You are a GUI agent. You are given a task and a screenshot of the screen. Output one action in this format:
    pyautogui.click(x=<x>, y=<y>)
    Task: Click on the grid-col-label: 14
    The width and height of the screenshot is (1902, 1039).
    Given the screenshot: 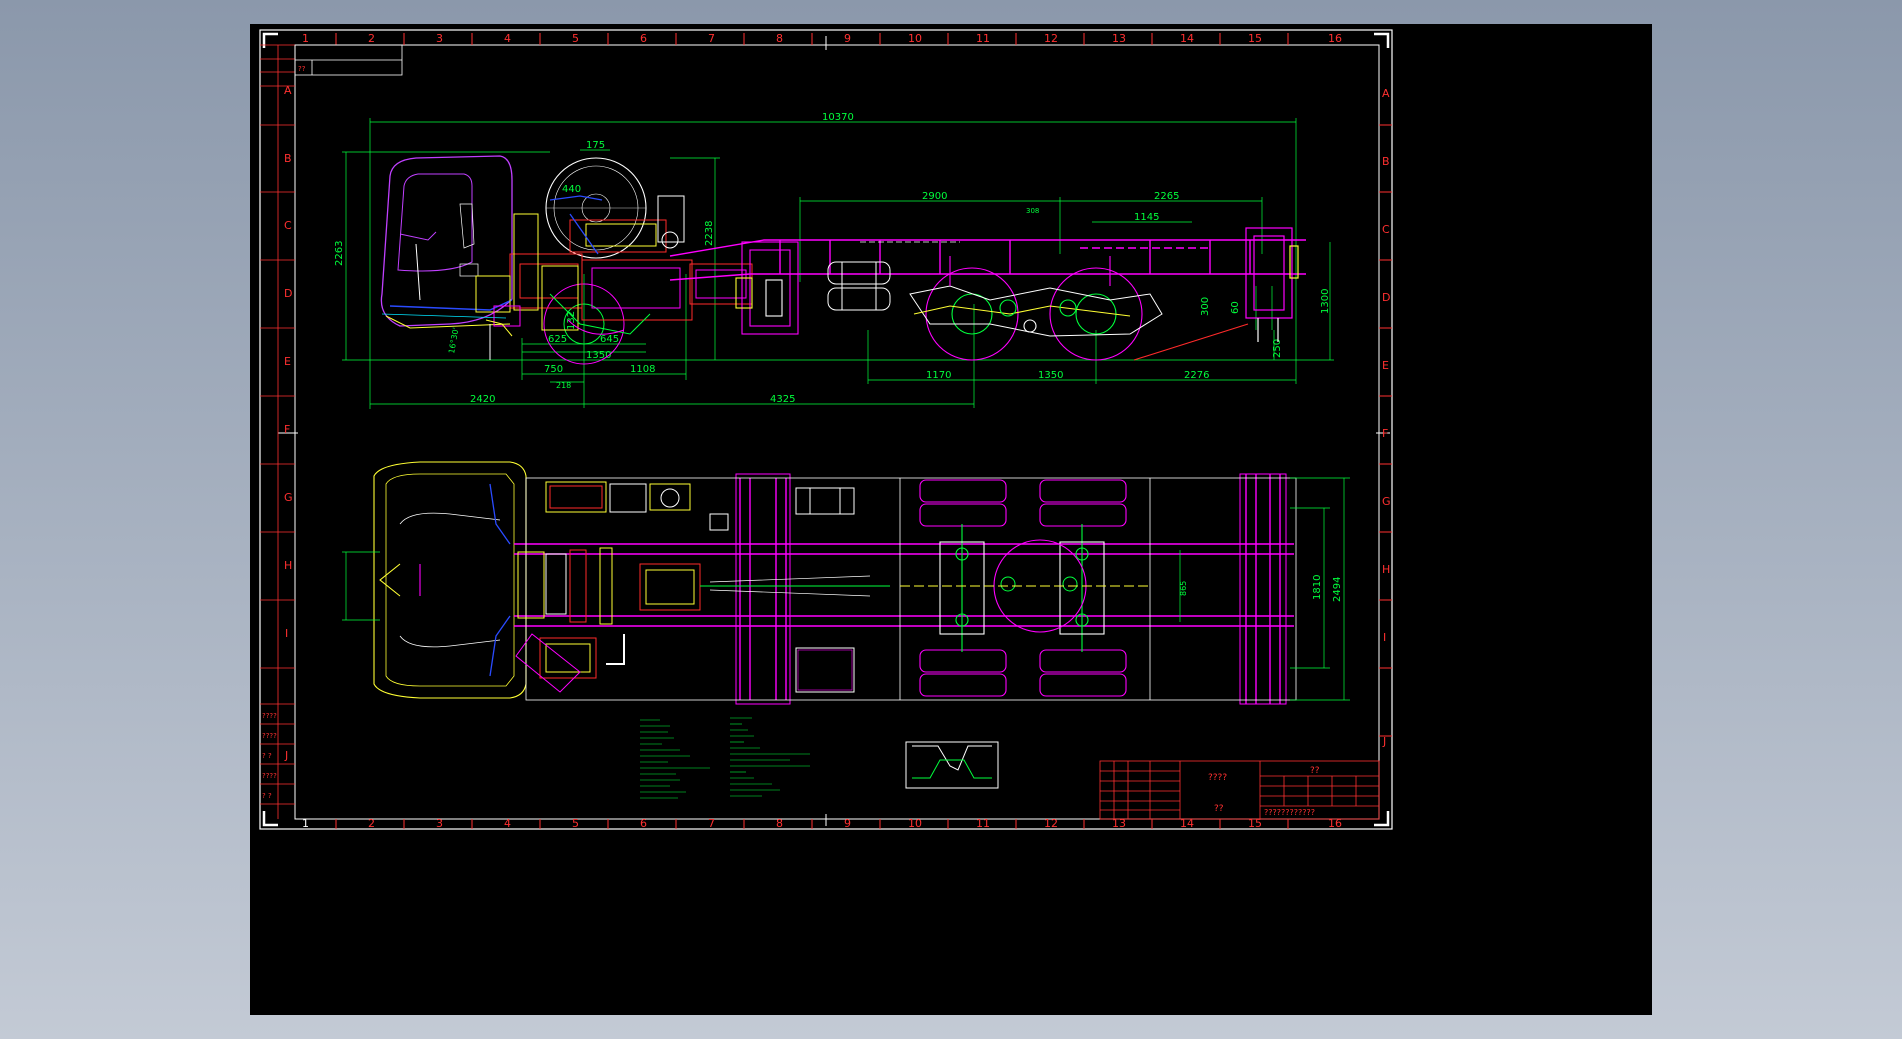 What is the action you would take?
    pyautogui.click(x=1187, y=38)
    